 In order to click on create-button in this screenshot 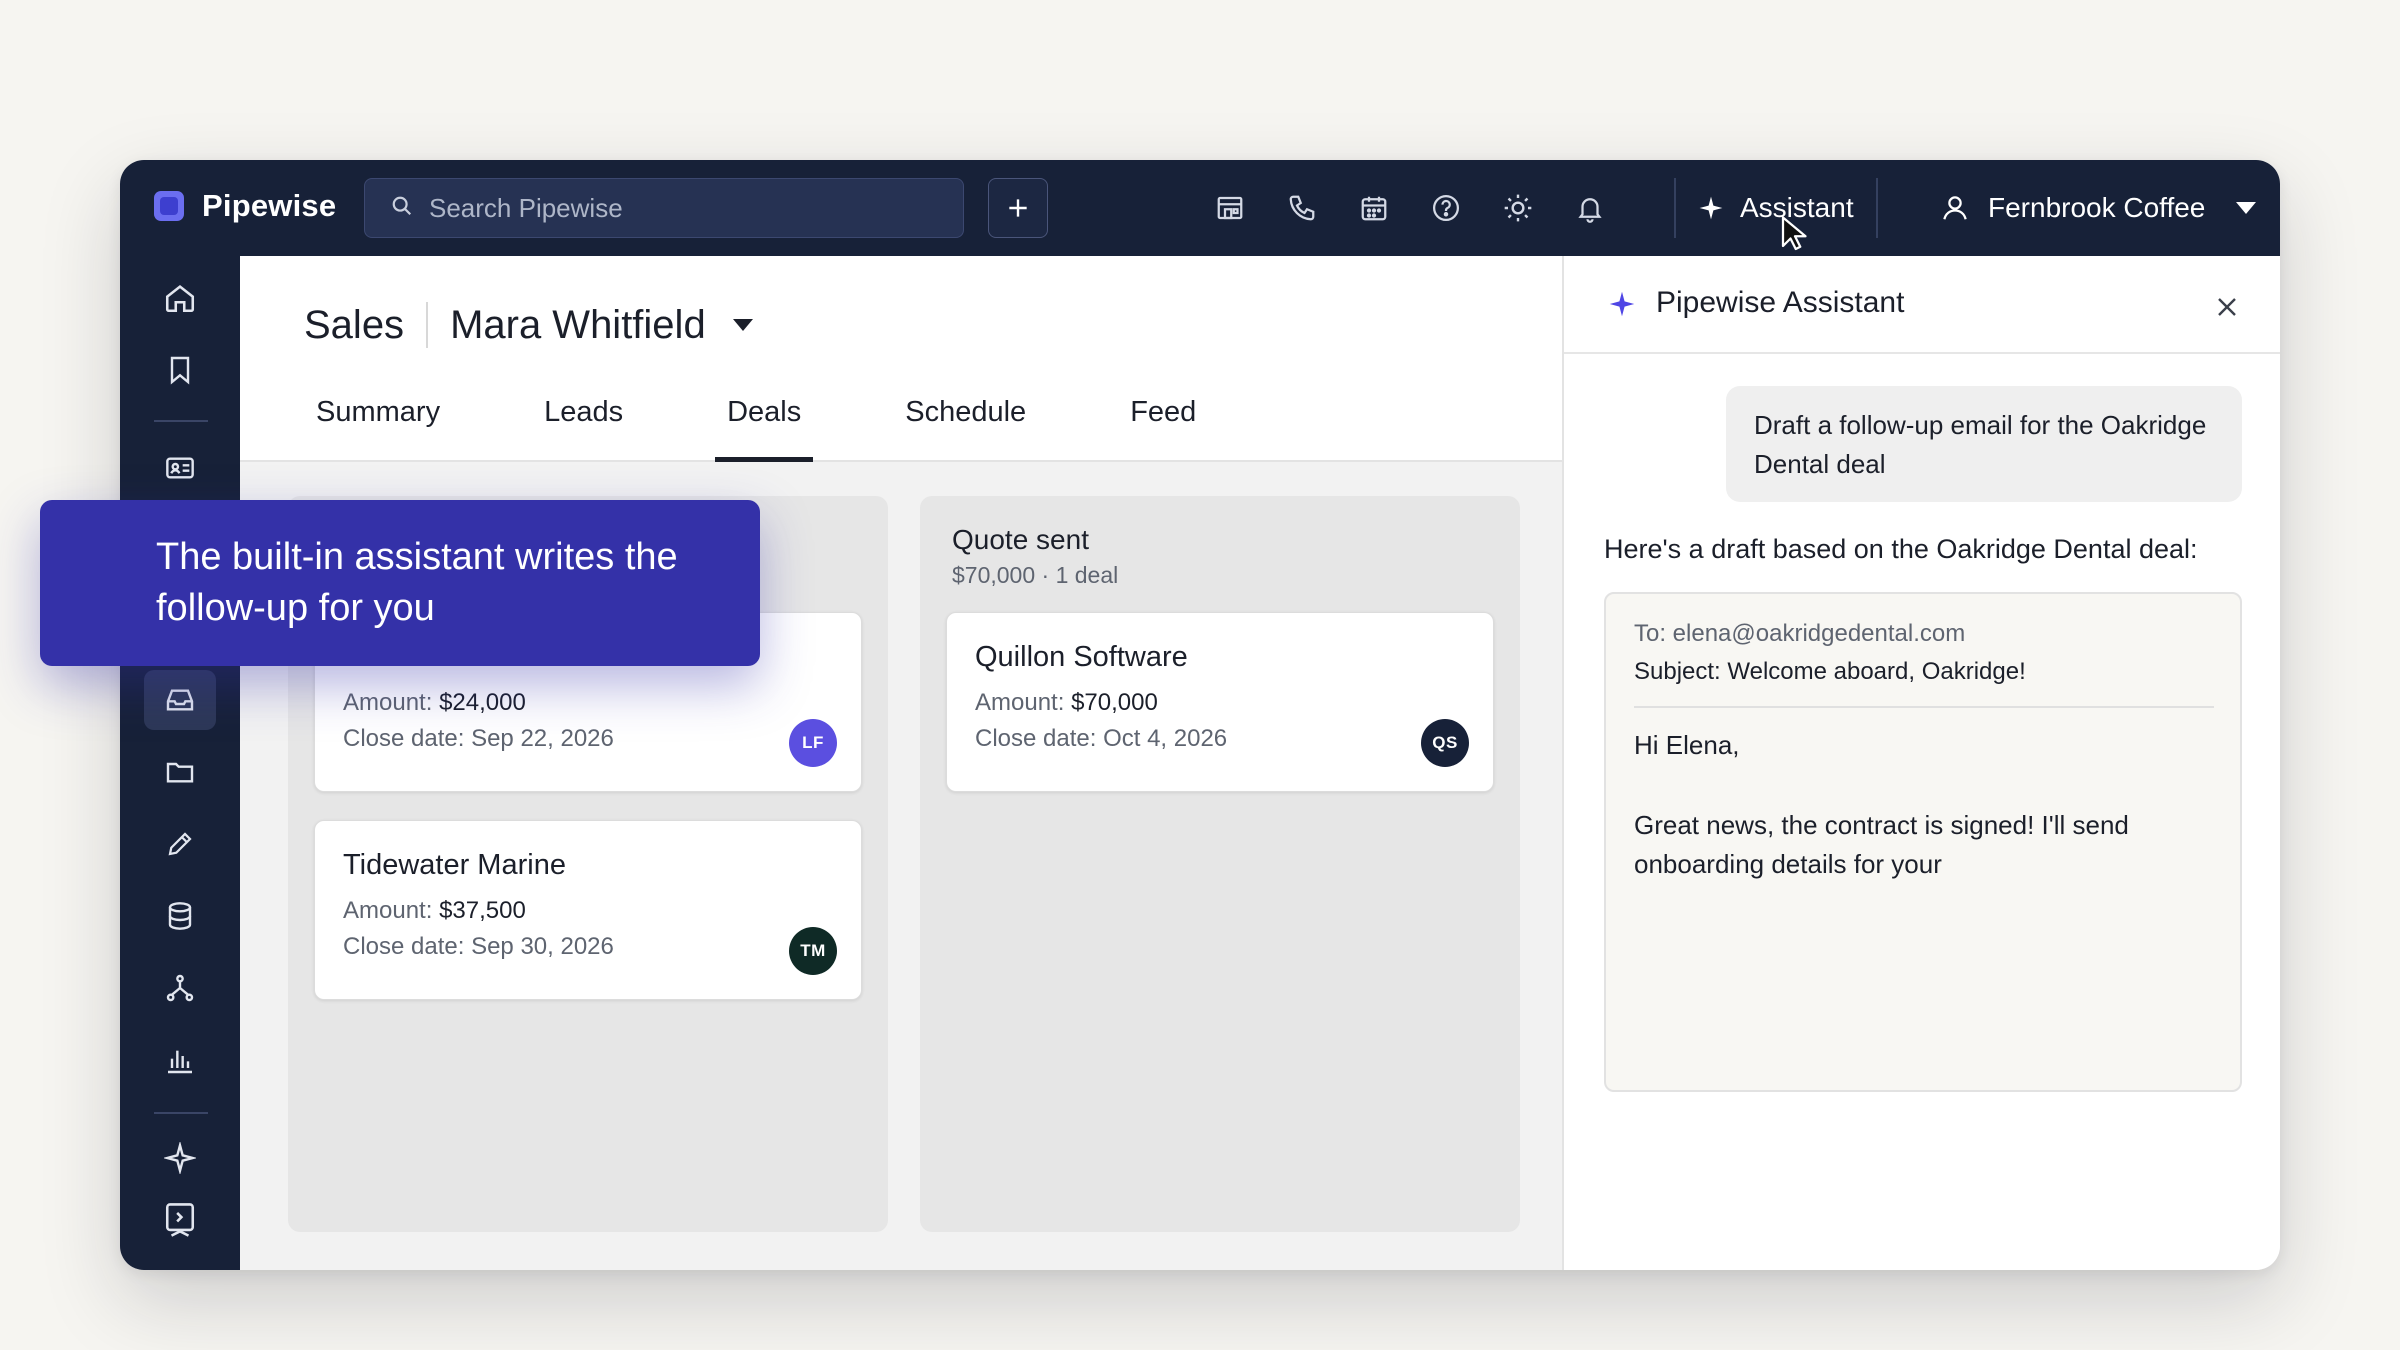, I will do `click(1018, 208)`.